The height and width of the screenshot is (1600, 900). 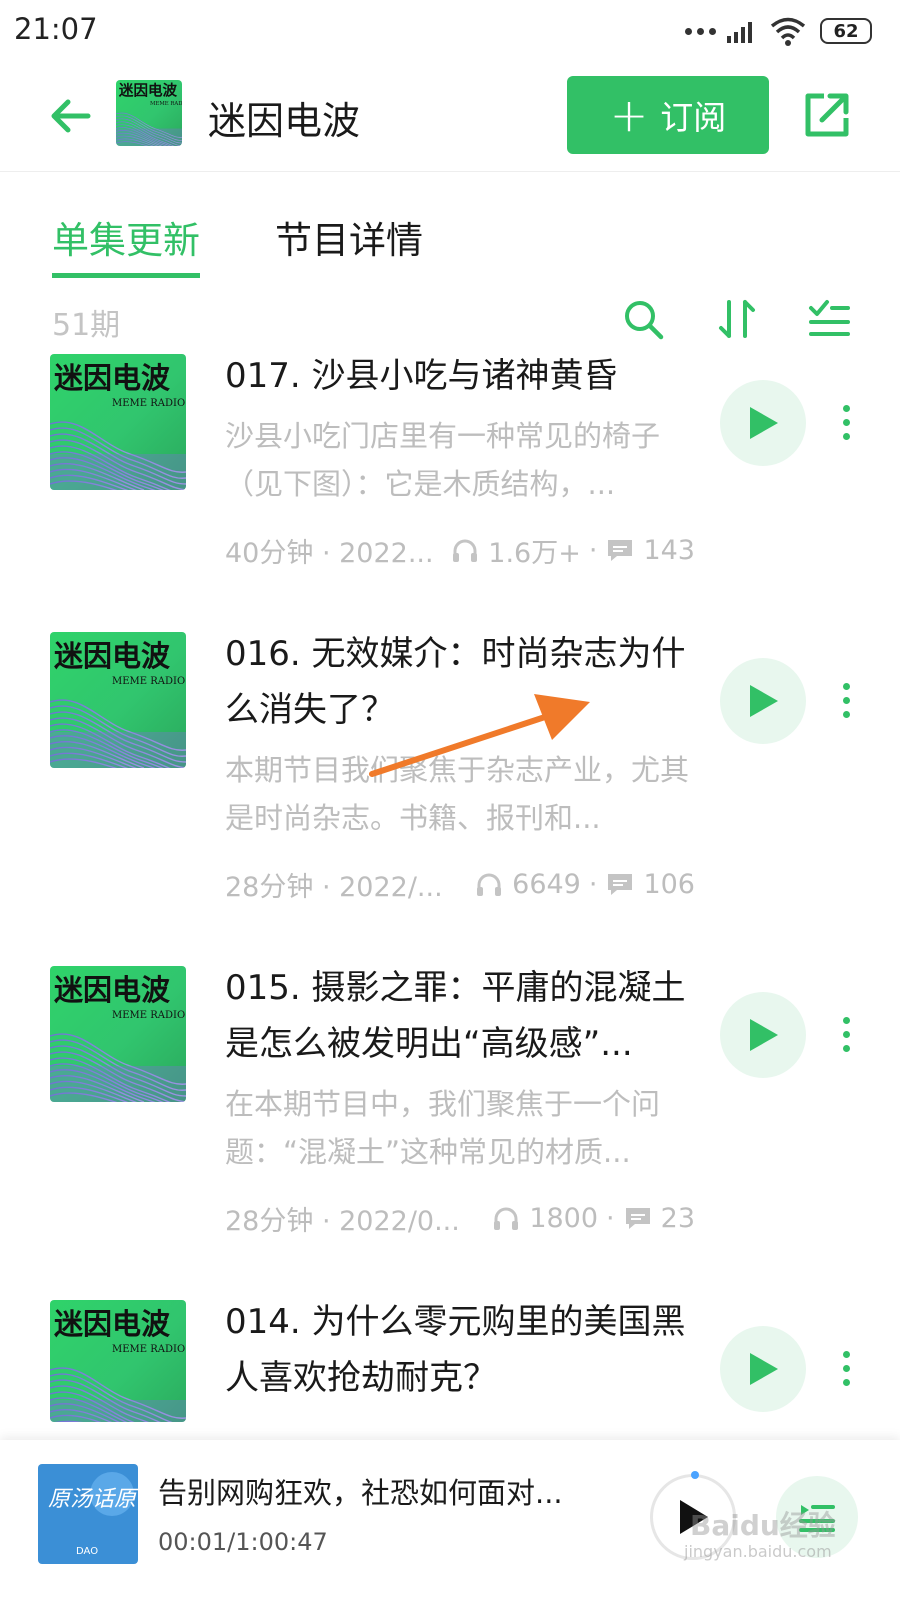 I want to click on svg-text: 原汤话原食, so click(x=93, y=1499).